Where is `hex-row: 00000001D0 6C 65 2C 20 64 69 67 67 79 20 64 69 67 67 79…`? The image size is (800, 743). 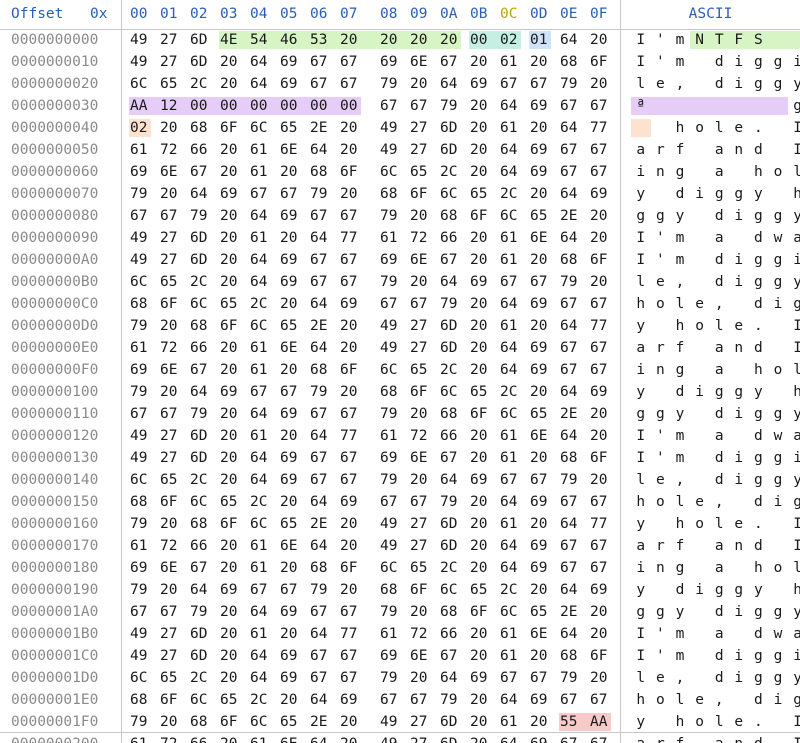 hex-row: 00000001D0 6C 65 2C 20 64 69 67 67 79 20 64 69 67 67 79… is located at coordinates (400, 678).